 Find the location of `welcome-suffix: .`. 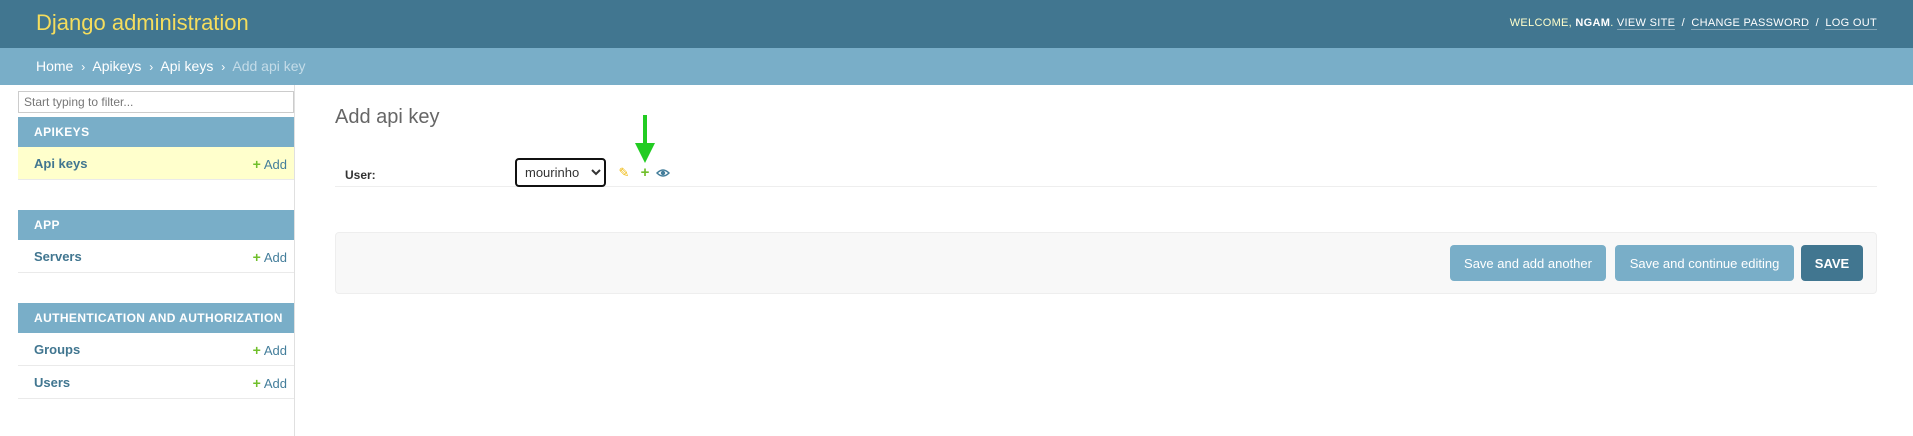

welcome-suffix: . is located at coordinates (1612, 23).